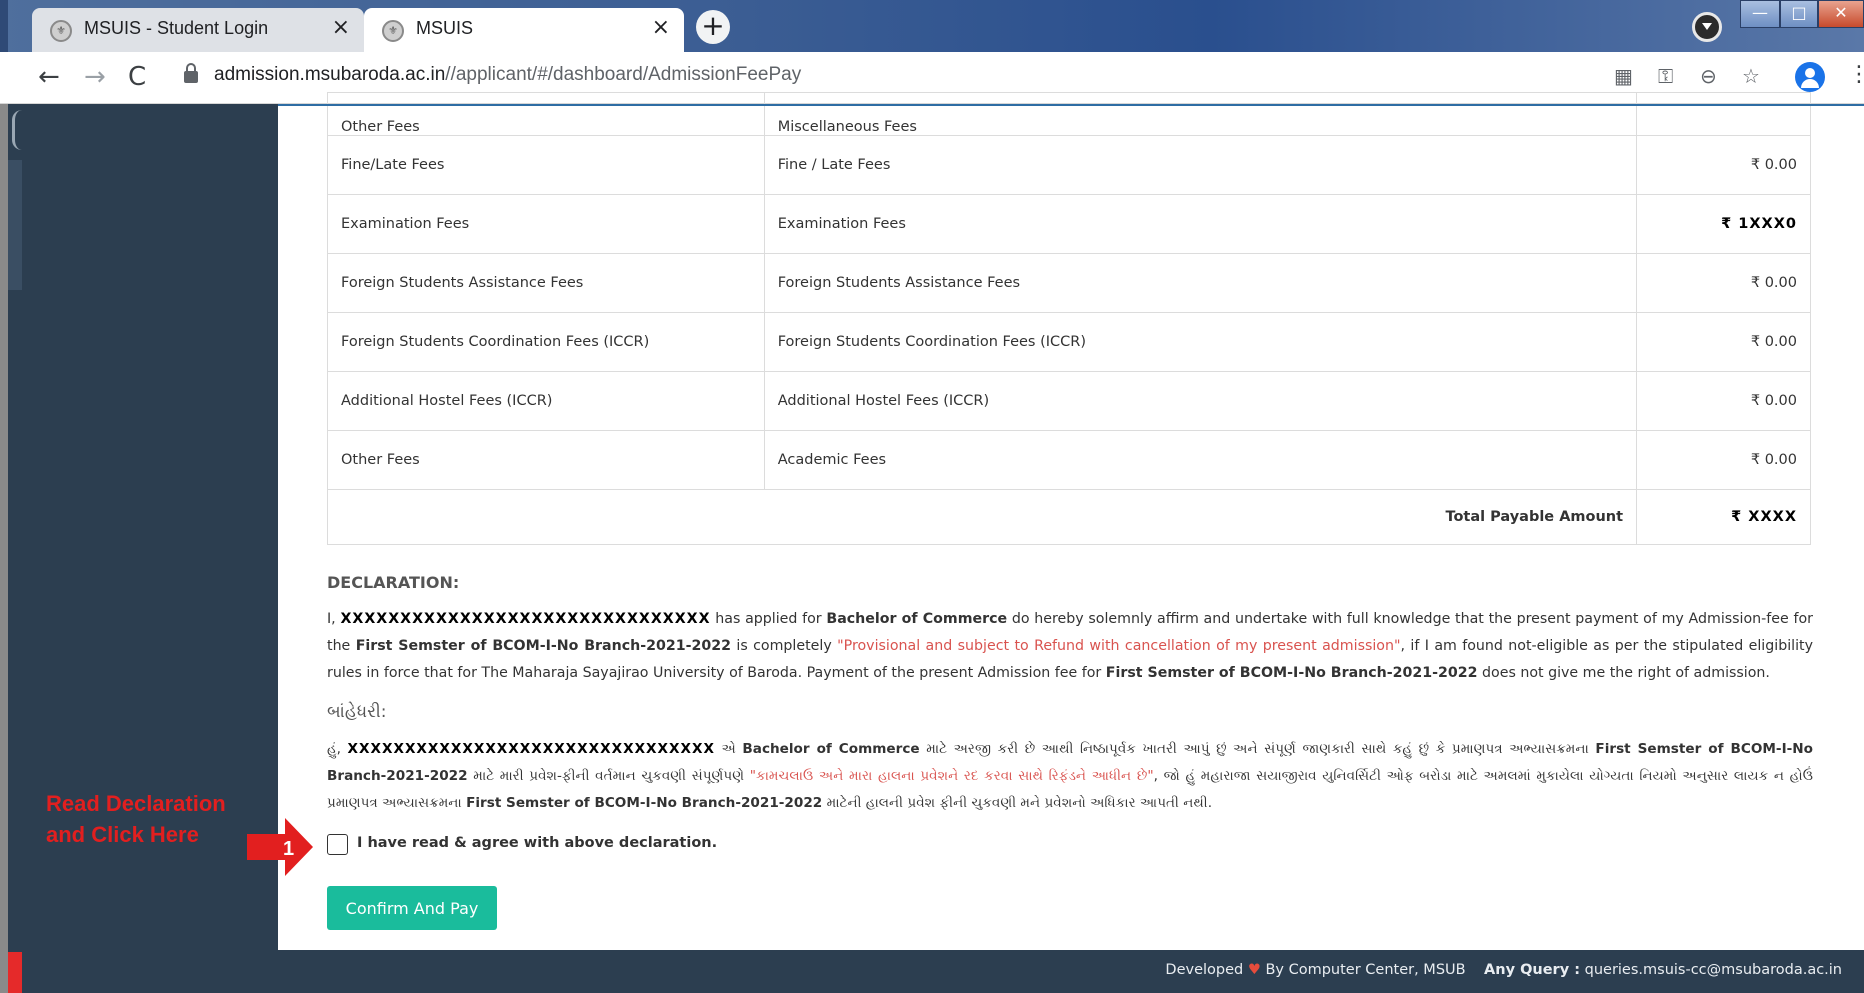 Image resolution: width=1864 pixels, height=993 pixels. What do you see at coordinates (289, 849) in the screenshot?
I see `annotation-step-number: 1` at bounding box center [289, 849].